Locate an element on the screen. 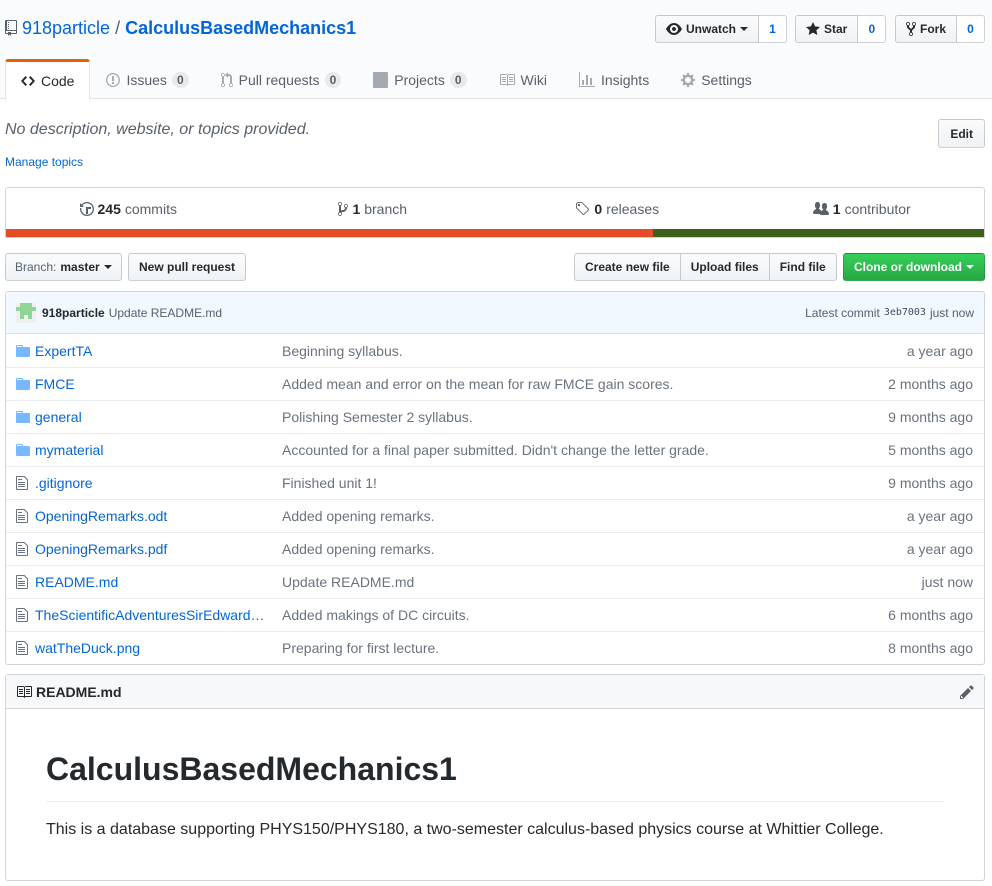 Image resolution: width=992 pixels, height=886 pixels. commit-message-link: Update README.md is located at coordinates (165, 313).